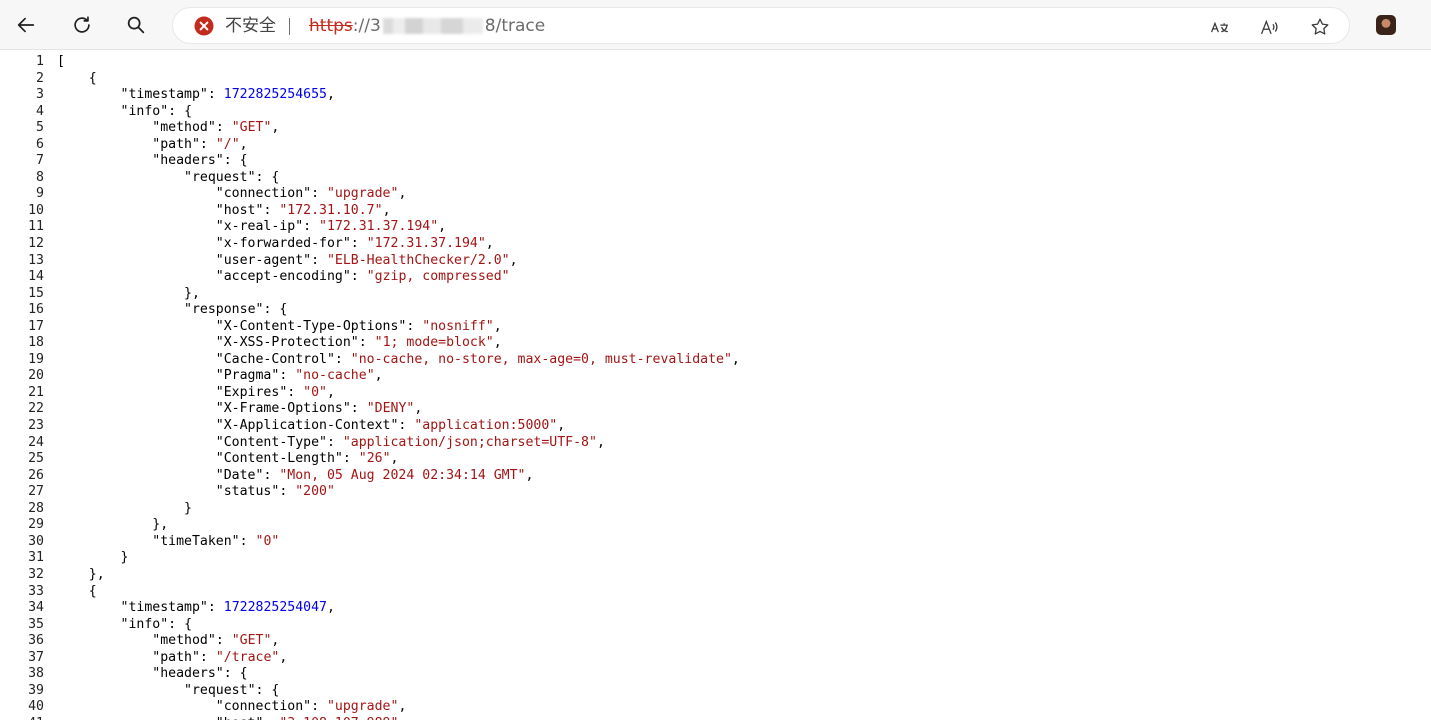 The image size is (1431, 720). What do you see at coordinates (36, 210) in the screenshot?
I see `line-number: 10` at bounding box center [36, 210].